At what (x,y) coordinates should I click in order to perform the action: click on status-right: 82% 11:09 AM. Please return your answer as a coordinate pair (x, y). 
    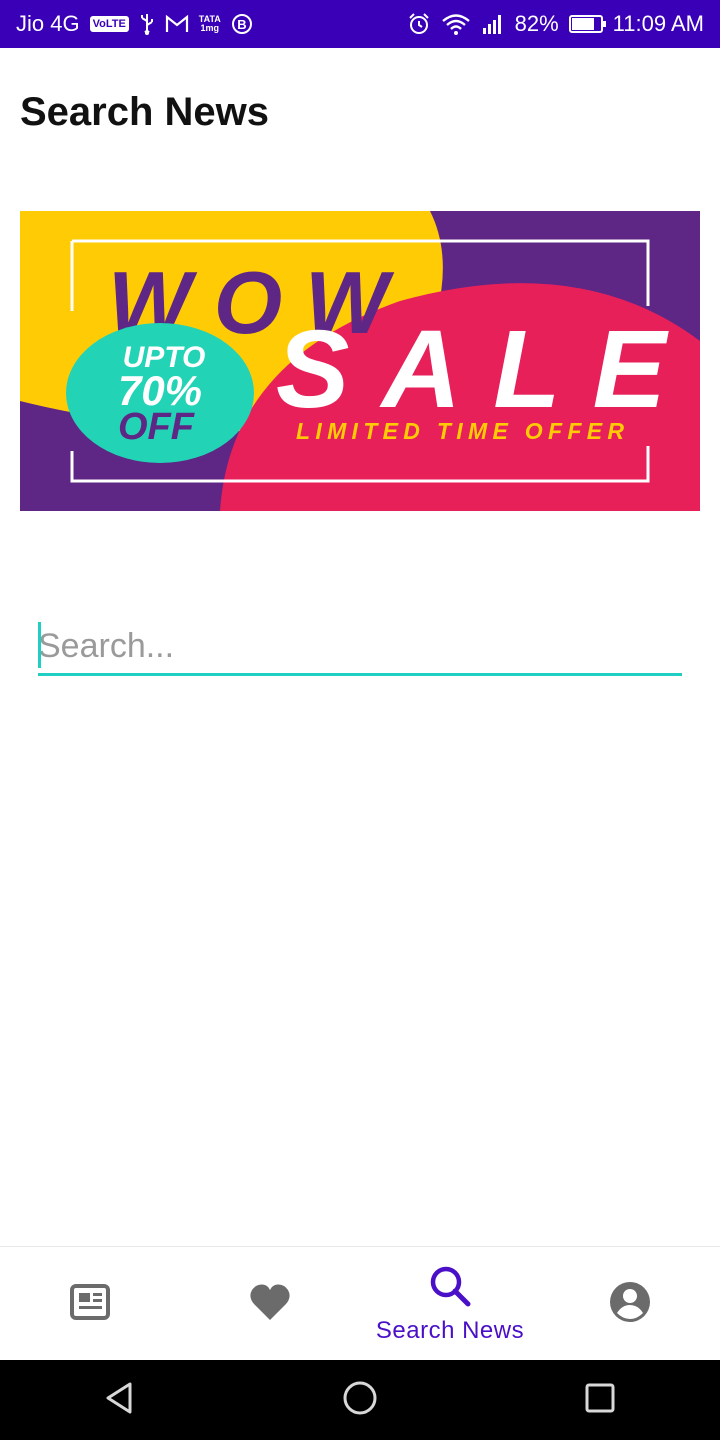
    Looking at the image, I should click on (555, 24).